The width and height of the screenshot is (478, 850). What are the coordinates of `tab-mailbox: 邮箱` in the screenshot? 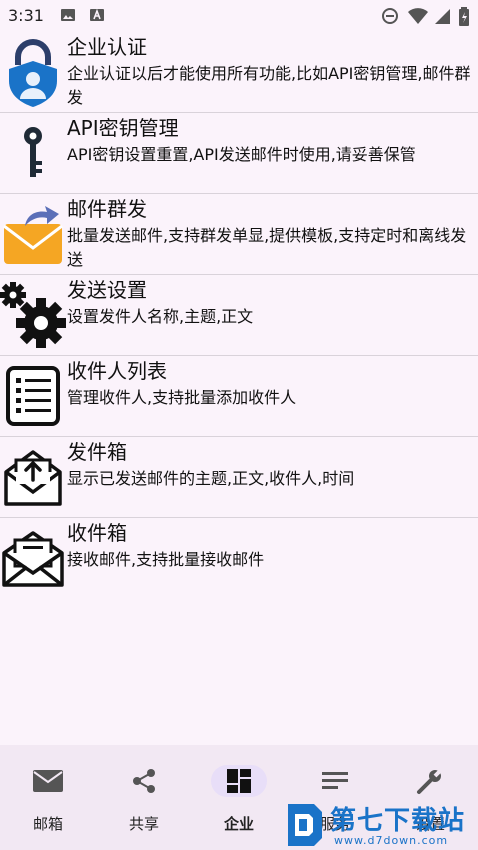 It's located at (48, 797).